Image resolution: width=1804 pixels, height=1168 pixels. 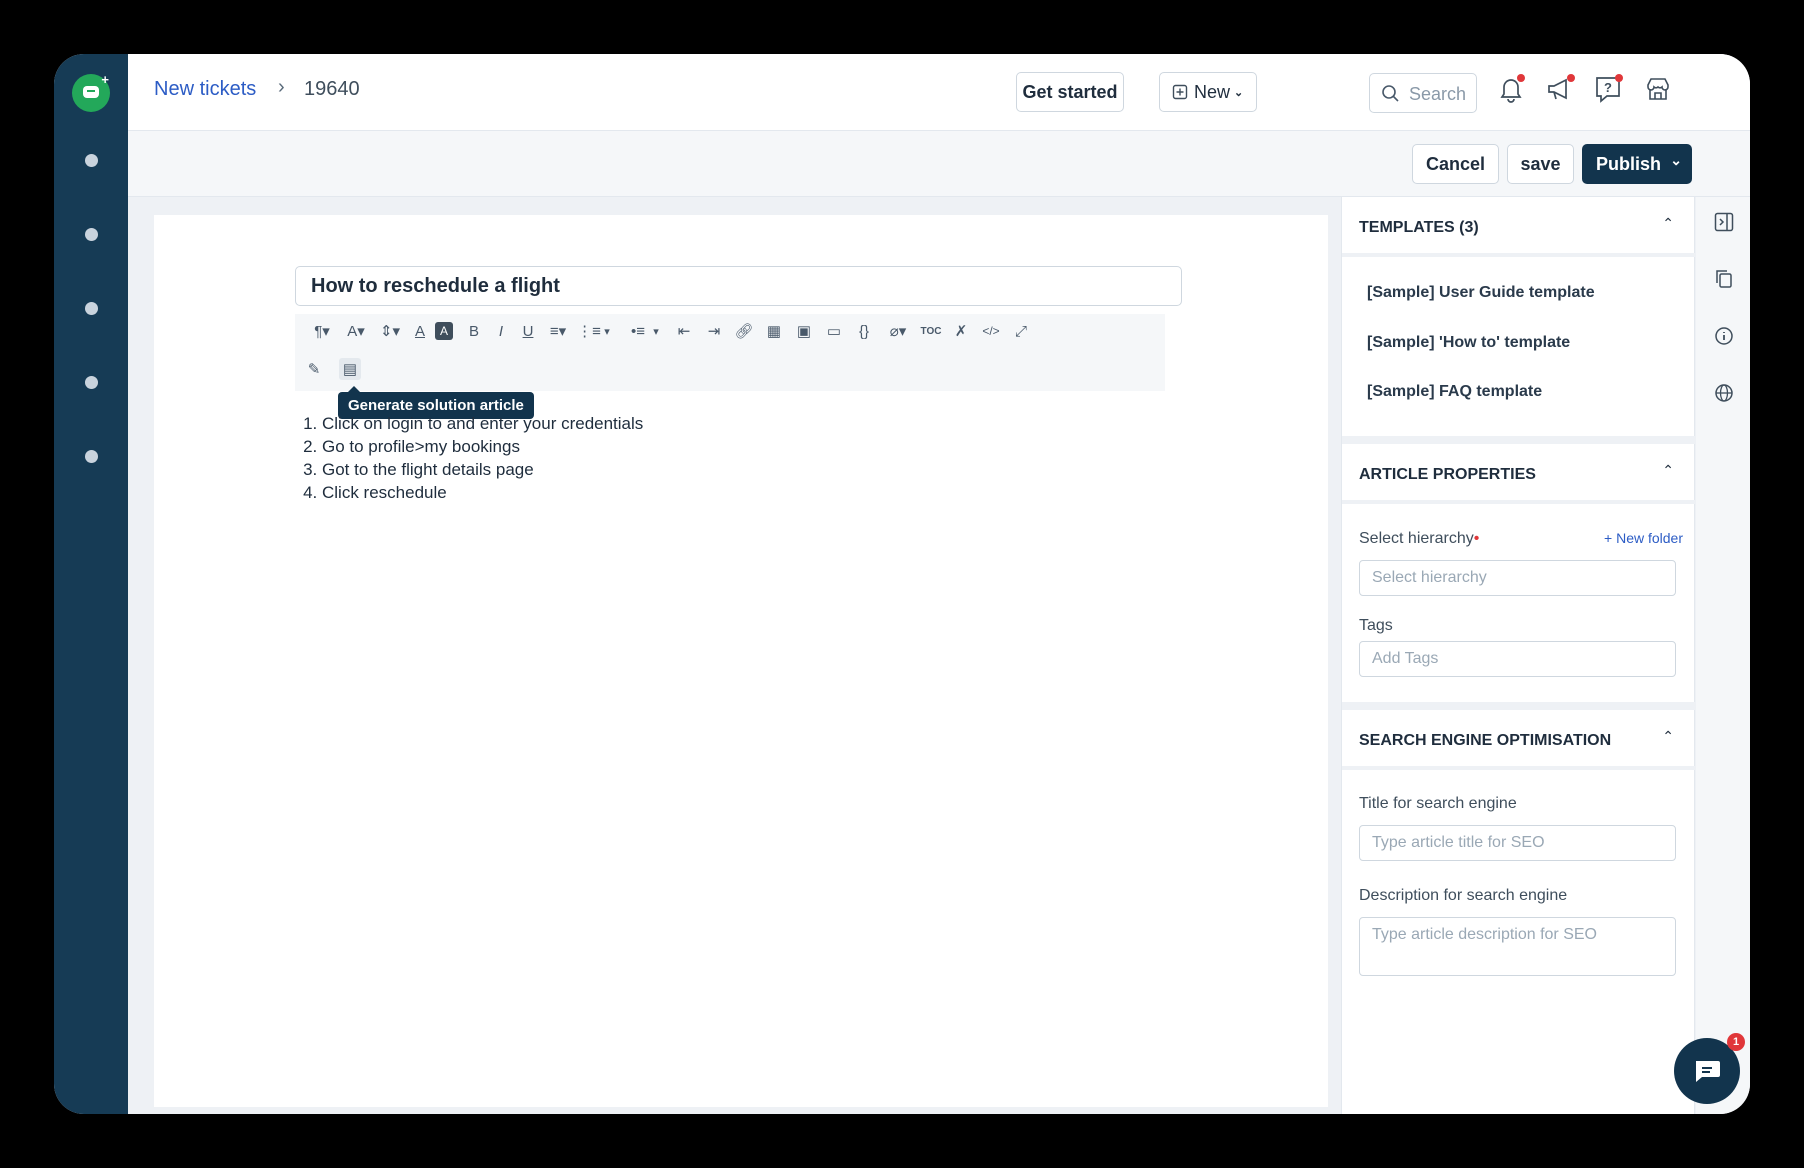 I want to click on image-icon: ▣, so click(x=804, y=331).